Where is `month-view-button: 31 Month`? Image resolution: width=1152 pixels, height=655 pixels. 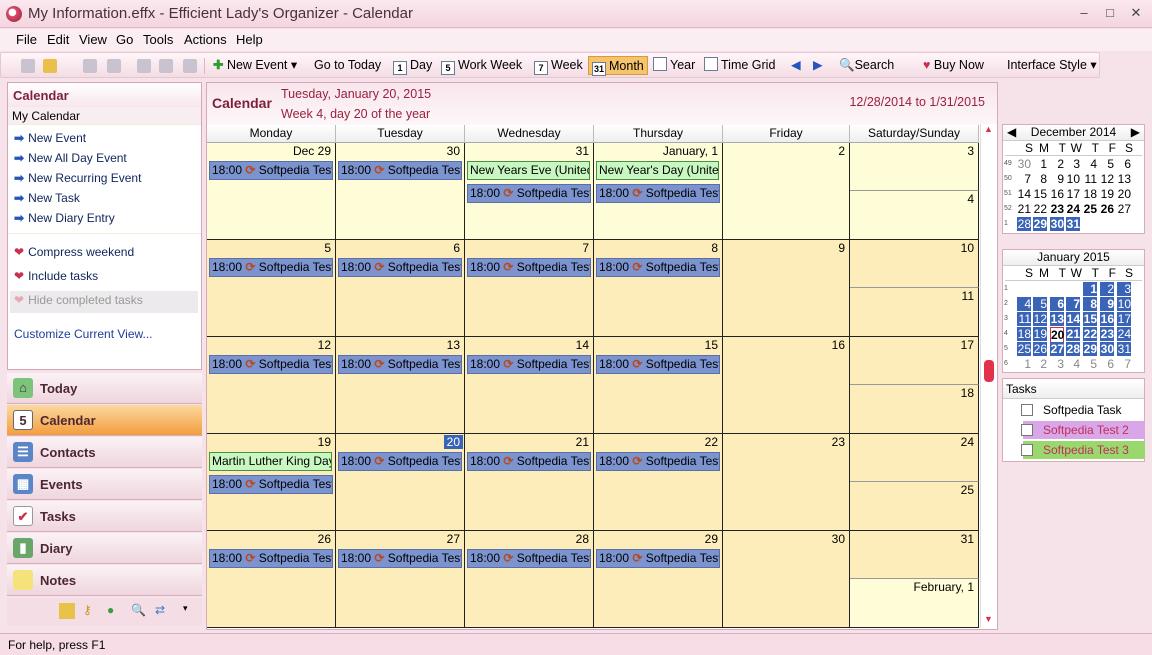 month-view-button: 31 Month is located at coordinates (618, 66).